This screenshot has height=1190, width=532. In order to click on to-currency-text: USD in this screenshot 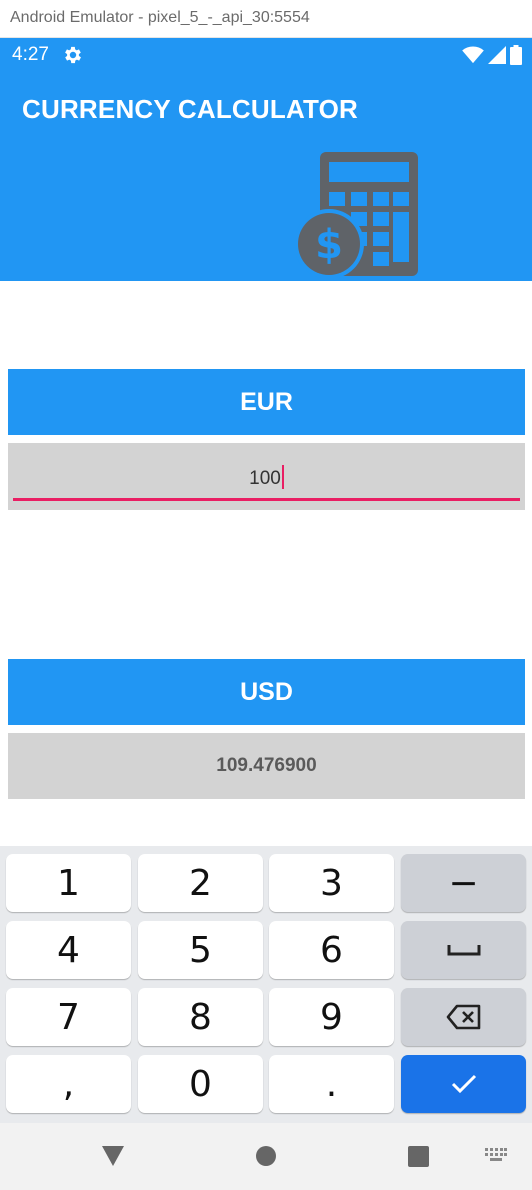, I will do `click(266, 691)`.